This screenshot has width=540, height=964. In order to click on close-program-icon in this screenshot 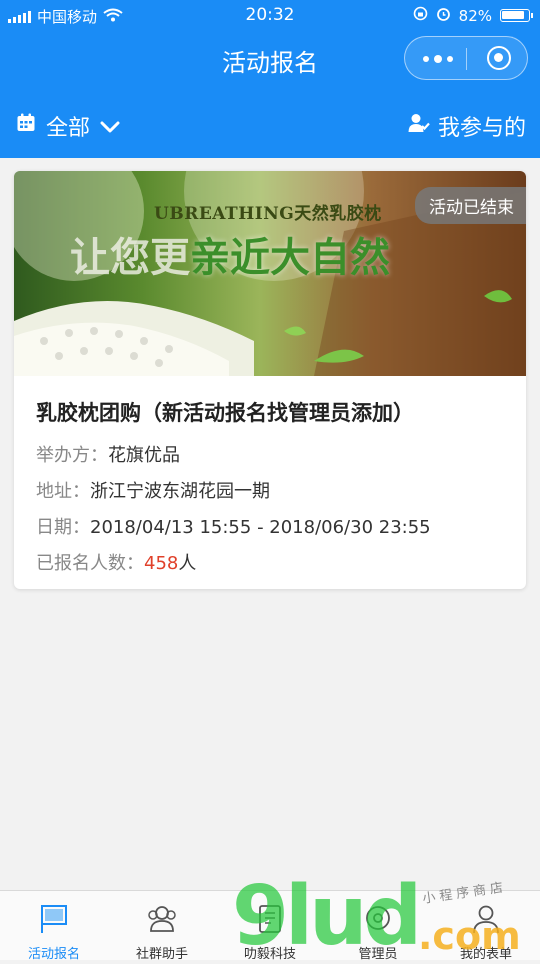, I will do `click(499, 58)`.